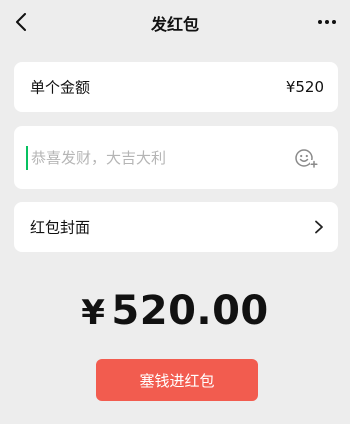  I want to click on cover-label: 红包封面, so click(60, 227).